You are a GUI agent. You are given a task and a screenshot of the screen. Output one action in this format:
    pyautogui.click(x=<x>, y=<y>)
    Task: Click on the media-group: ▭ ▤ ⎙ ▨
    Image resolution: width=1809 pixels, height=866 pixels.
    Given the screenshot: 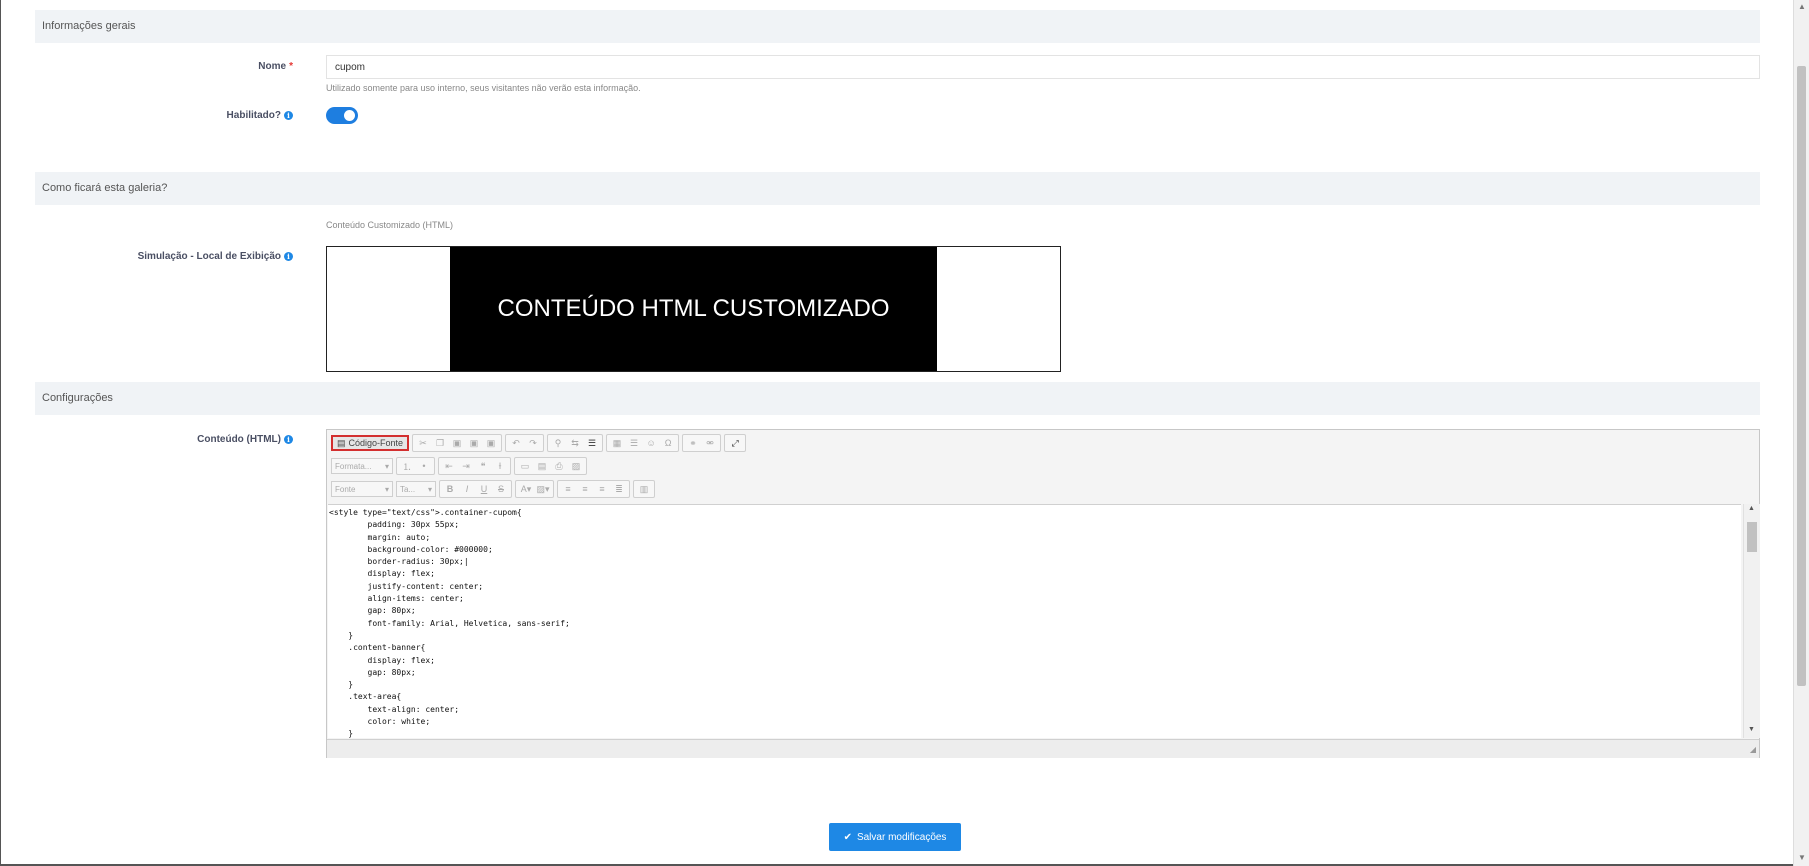 What is the action you would take?
    pyautogui.click(x=550, y=466)
    